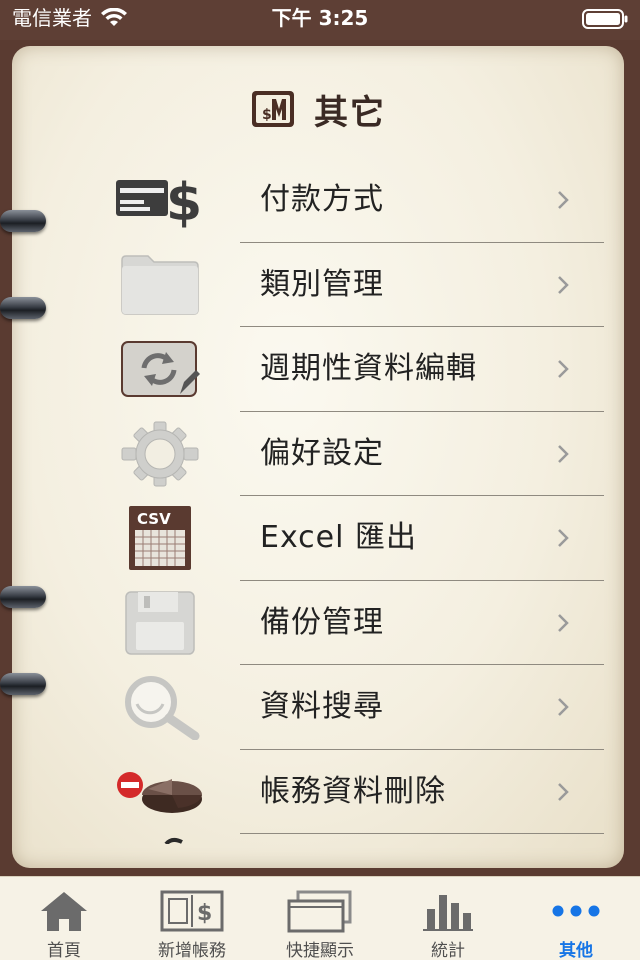 This screenshot has height=960, width=640. I want to click on floppy-disk-icon, so click(160, 623).